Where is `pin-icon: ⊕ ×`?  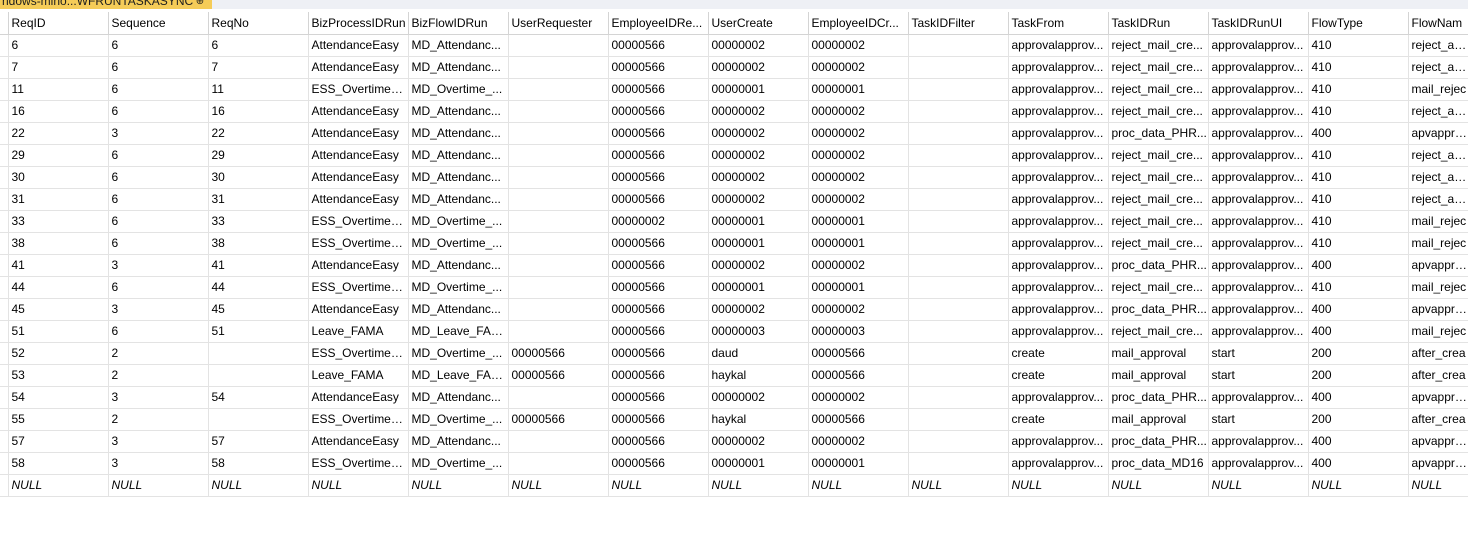
pin-icon: ⊕ × is located at coordinates (200, 4).